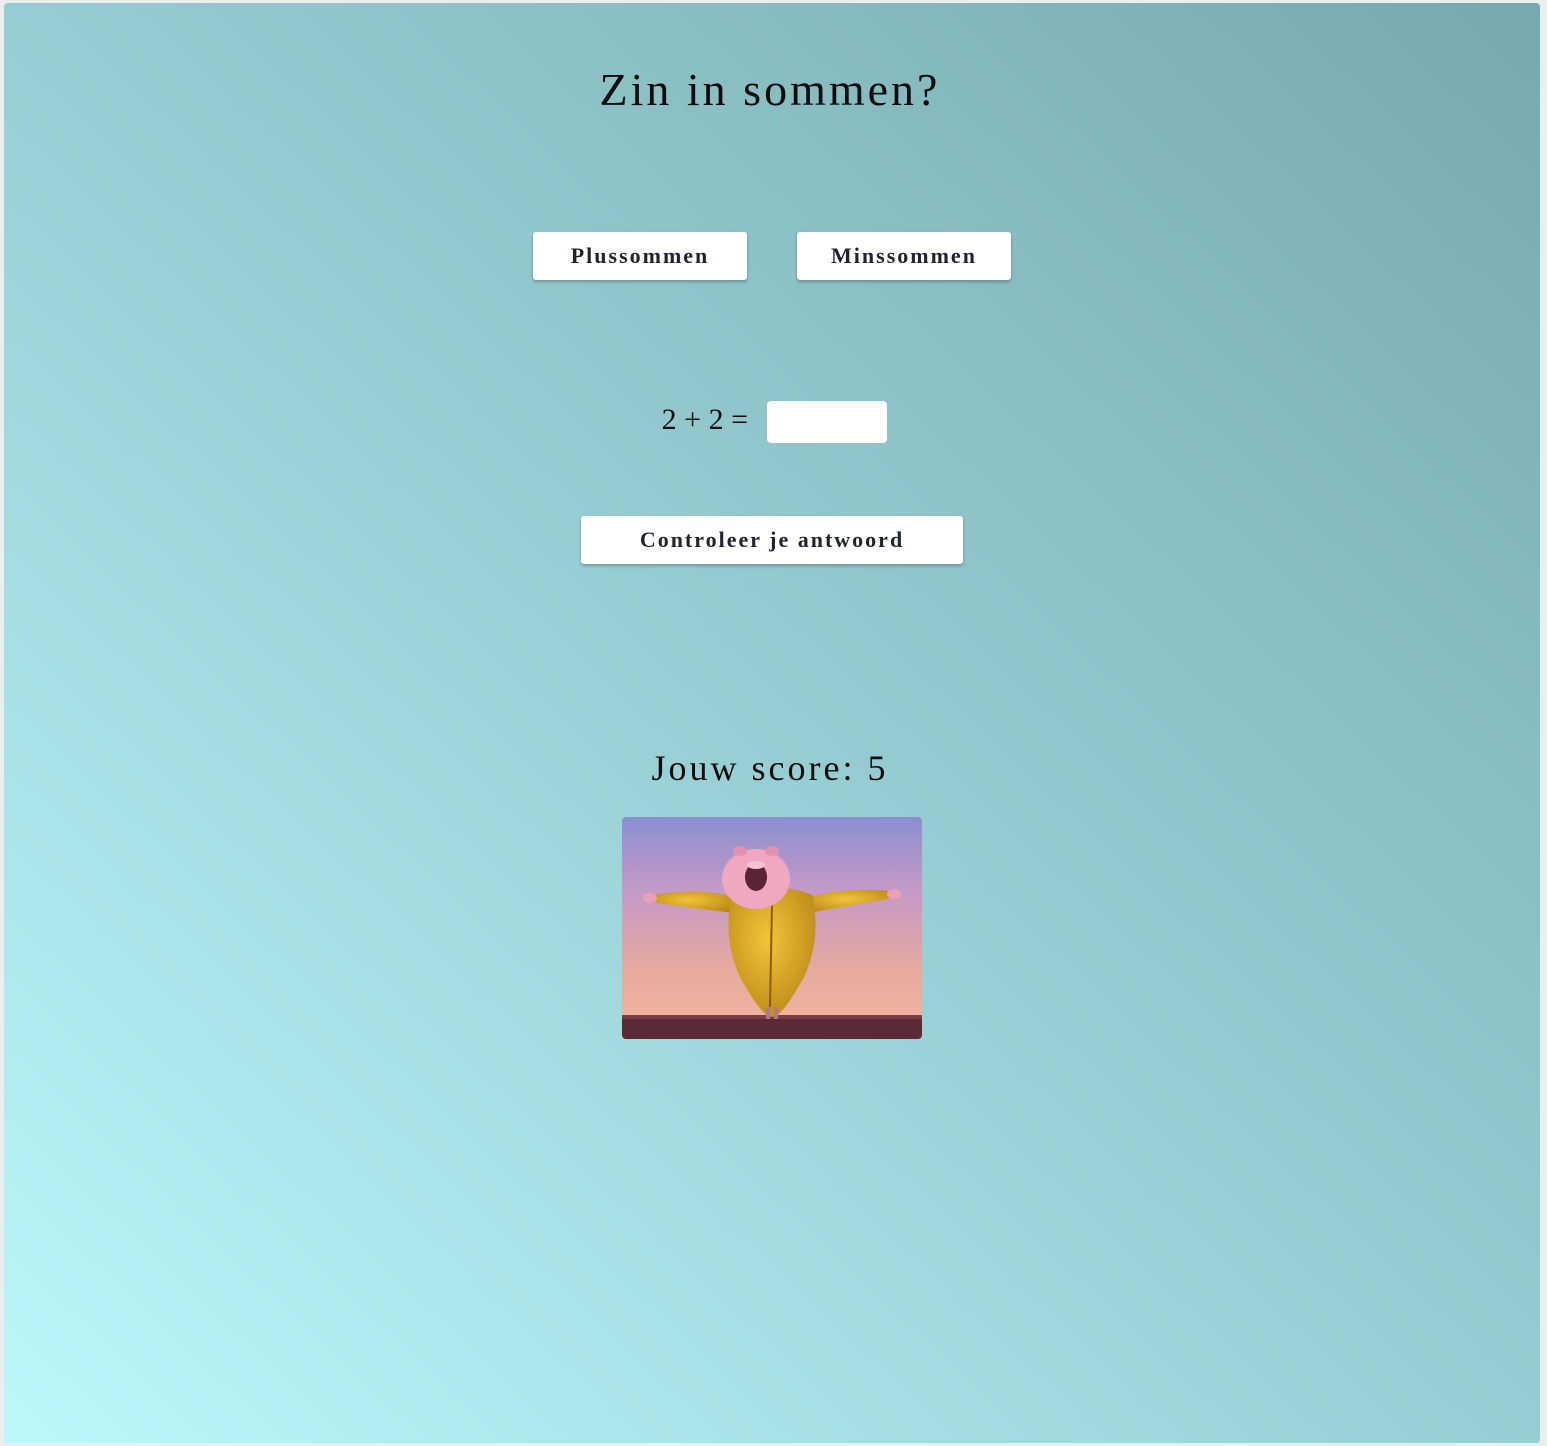  I want to click on minus-sums-button: Minssommen, so click(904, 256).